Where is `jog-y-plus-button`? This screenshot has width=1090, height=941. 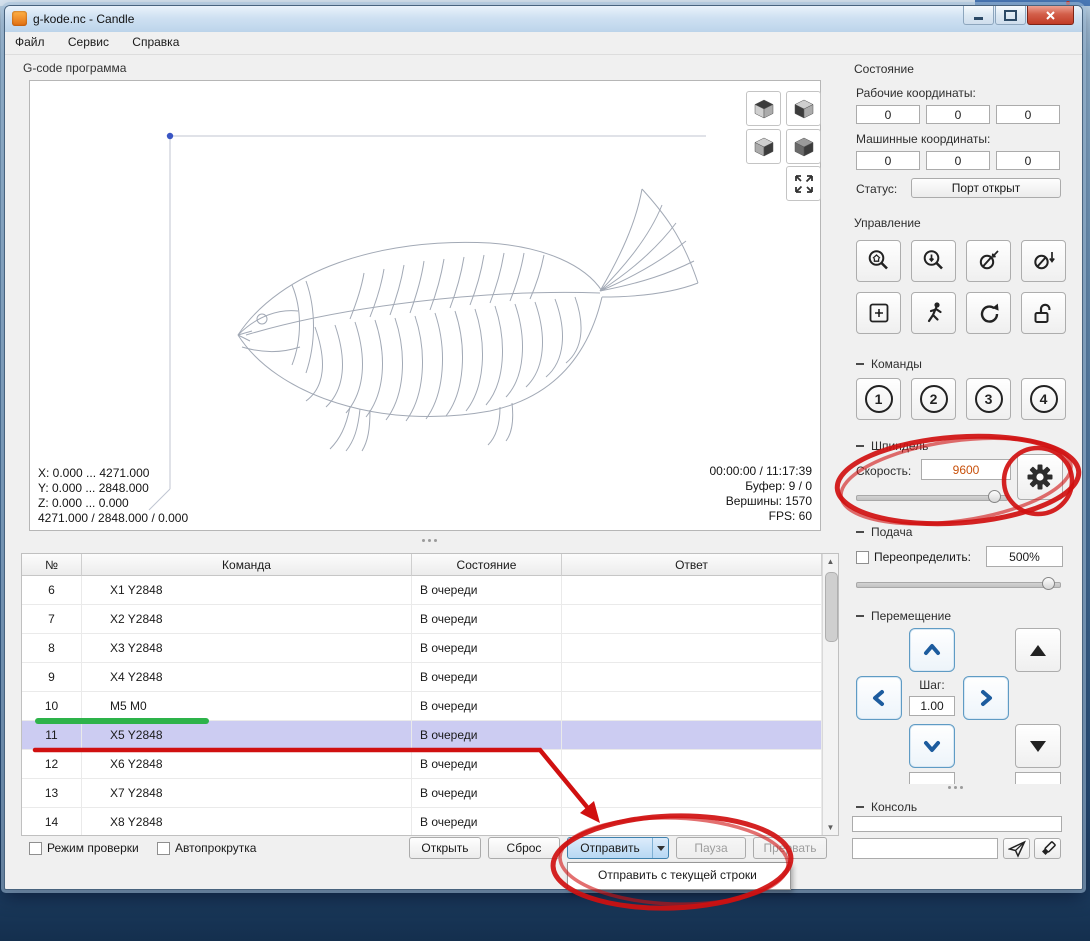
jog-y-plus-button is located at coordinates (932, 650).